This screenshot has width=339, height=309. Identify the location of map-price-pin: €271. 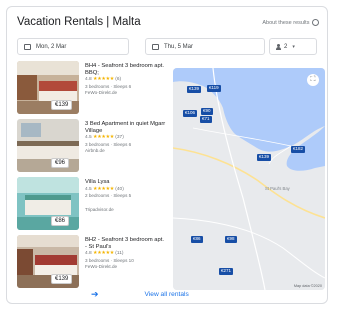
(226, 271).